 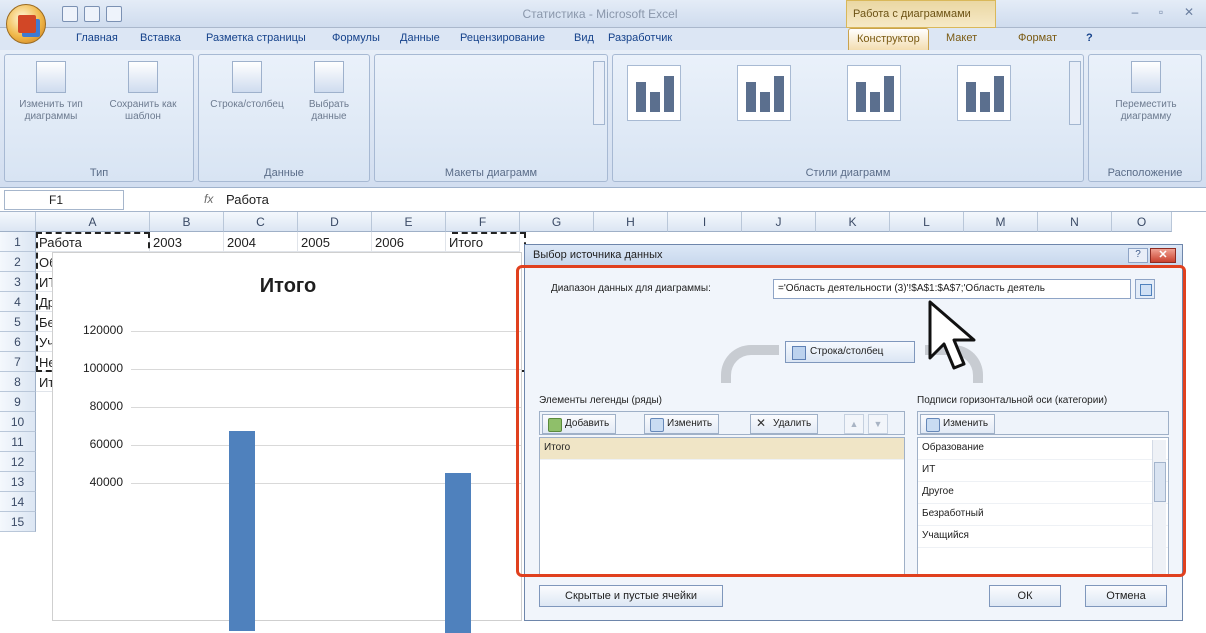 What do you see at coordinates (952, 335) in the screenshot?
I see `mouse-cursor-icon` at bounding box center [952, 335].